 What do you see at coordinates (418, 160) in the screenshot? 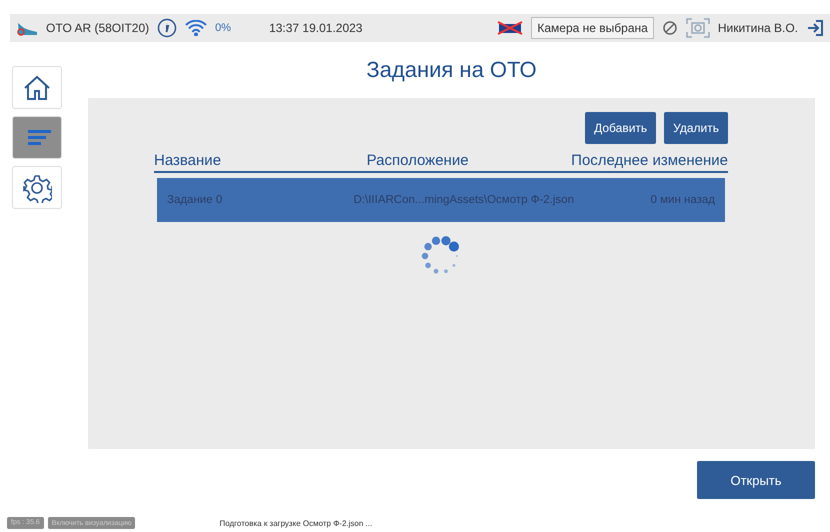
I see `column-header: Расположение` at bounding box center [418, 160].